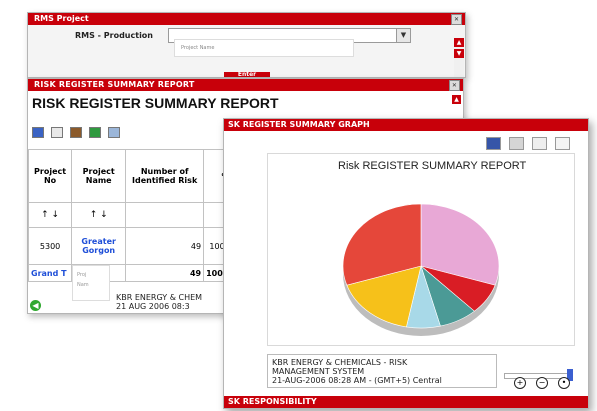 This screenshot has width=597, height=411. I want to click on vertical-scrollbar: ▲ ▼, so click(459, 57).